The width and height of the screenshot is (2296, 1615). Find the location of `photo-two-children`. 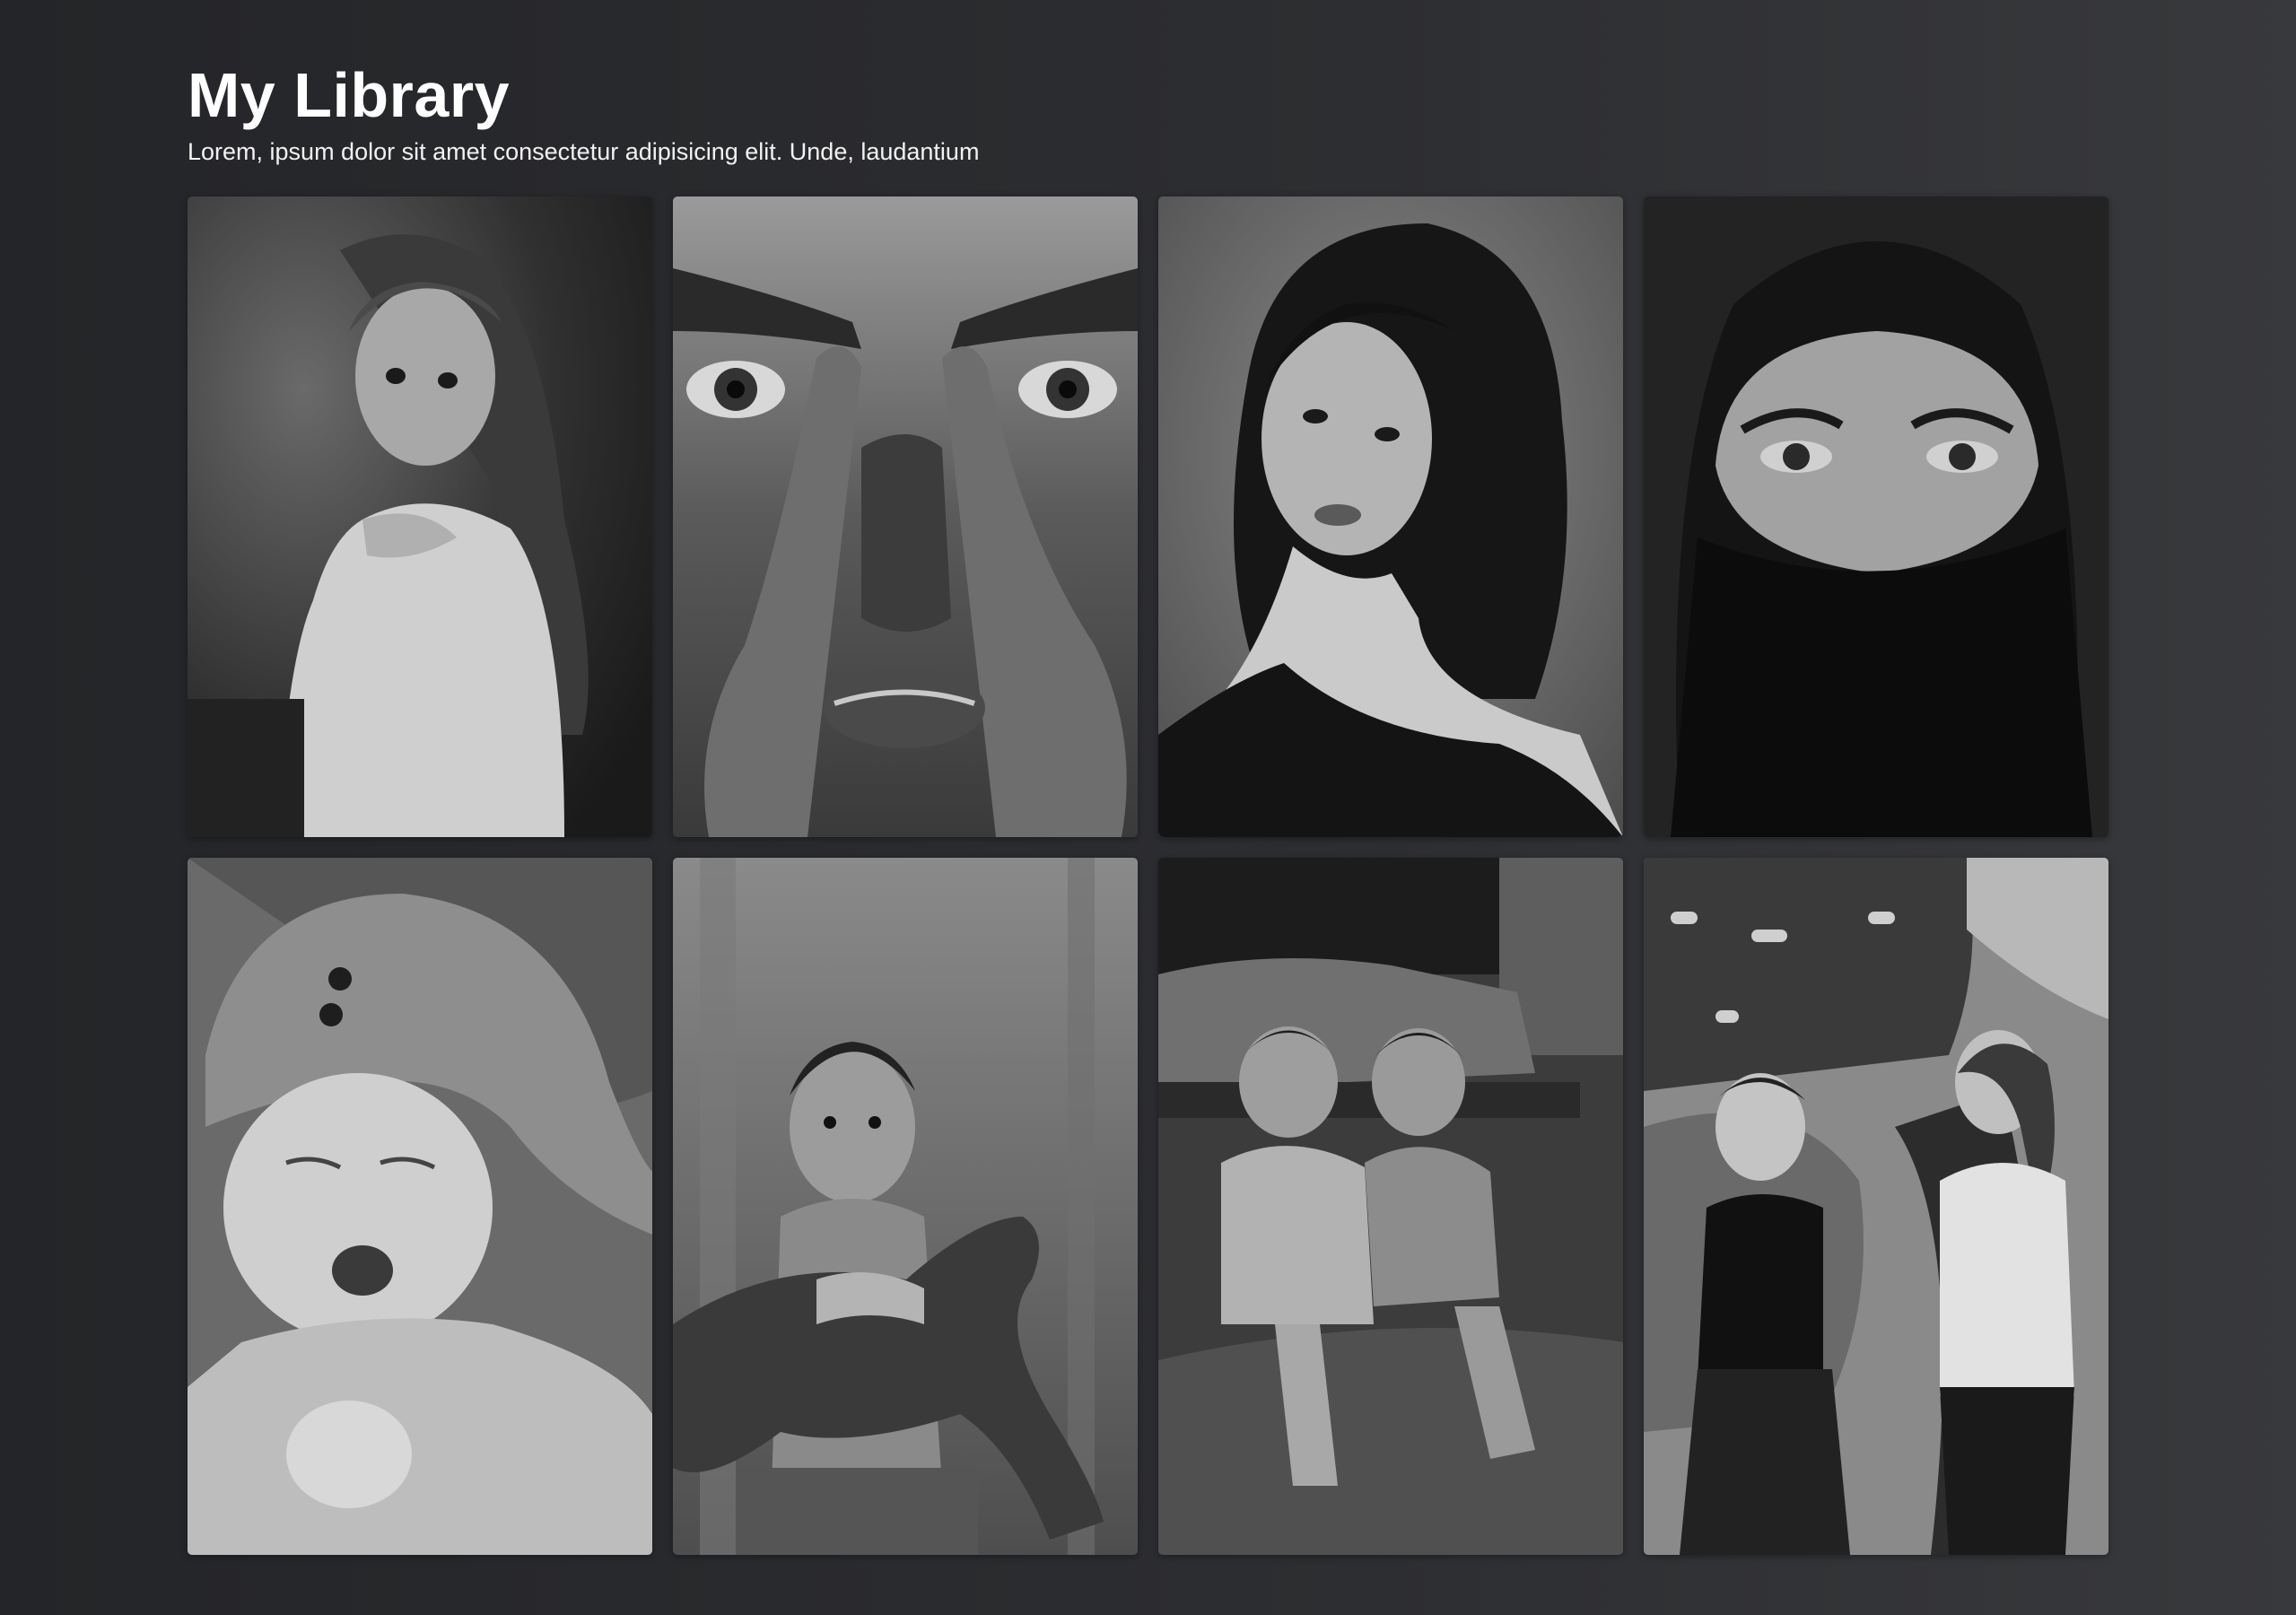

photo-two-children is located at coordinates (1391, 1206).